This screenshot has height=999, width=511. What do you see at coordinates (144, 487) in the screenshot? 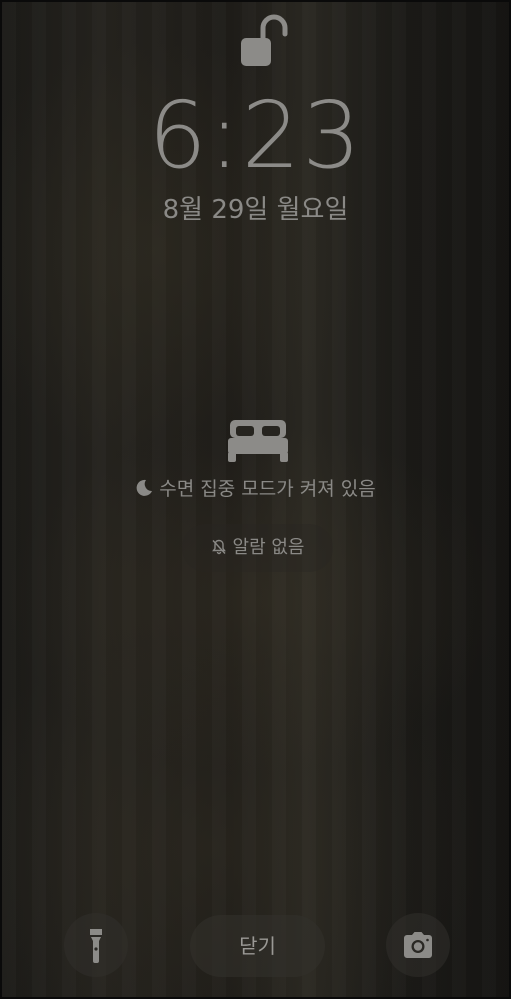
I see `moon-icon` at bounding box center [144, 487].